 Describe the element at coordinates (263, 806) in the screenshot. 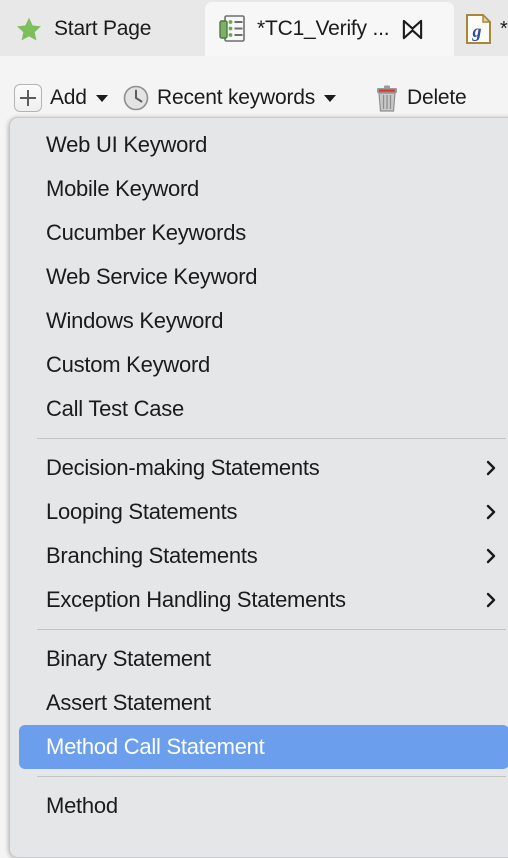

I see `menu-item-method: Method` at that location.